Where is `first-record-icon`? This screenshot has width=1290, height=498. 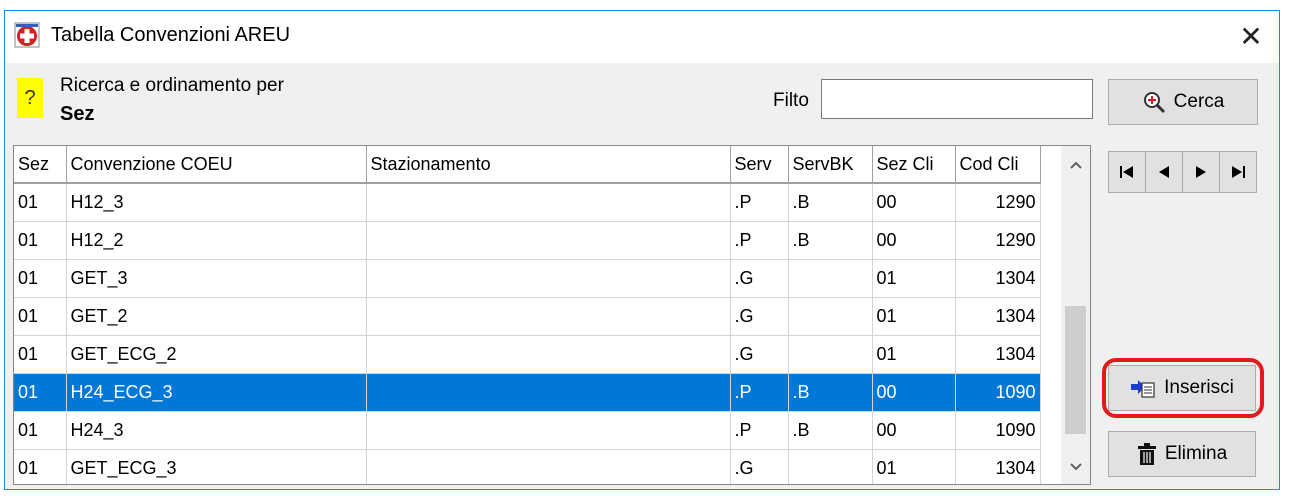 first-record-icon is located at coordinates (1126, 172).